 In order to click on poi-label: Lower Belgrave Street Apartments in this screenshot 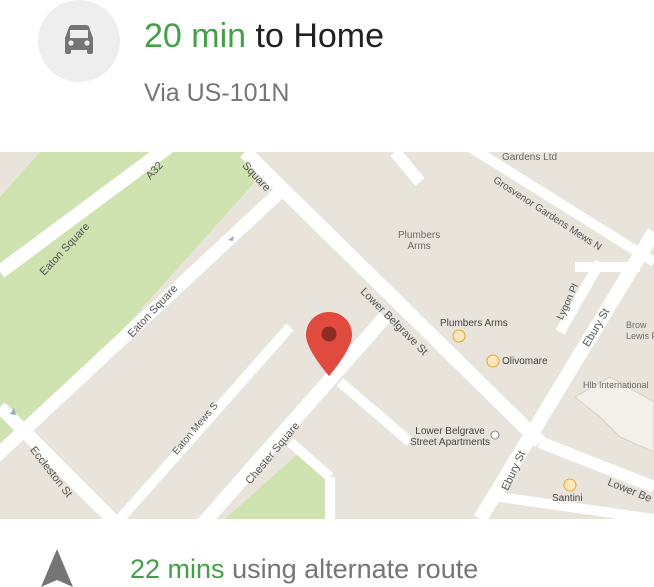, I will do `click(450, 437)`.